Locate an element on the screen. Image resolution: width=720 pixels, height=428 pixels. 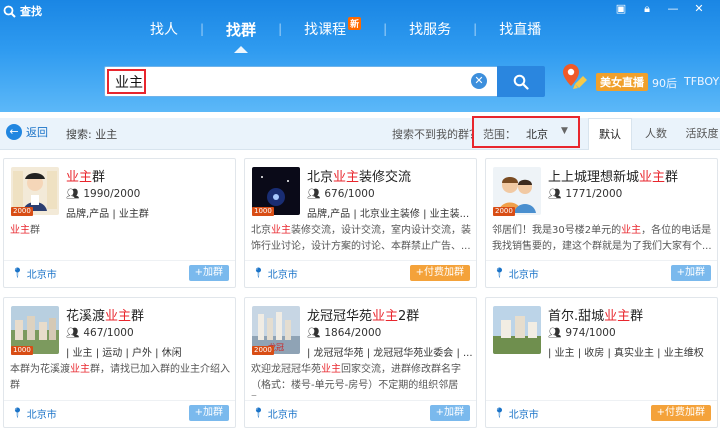
member-count: 👥︎ 1864/2000 is located at coordinates (344, 333).